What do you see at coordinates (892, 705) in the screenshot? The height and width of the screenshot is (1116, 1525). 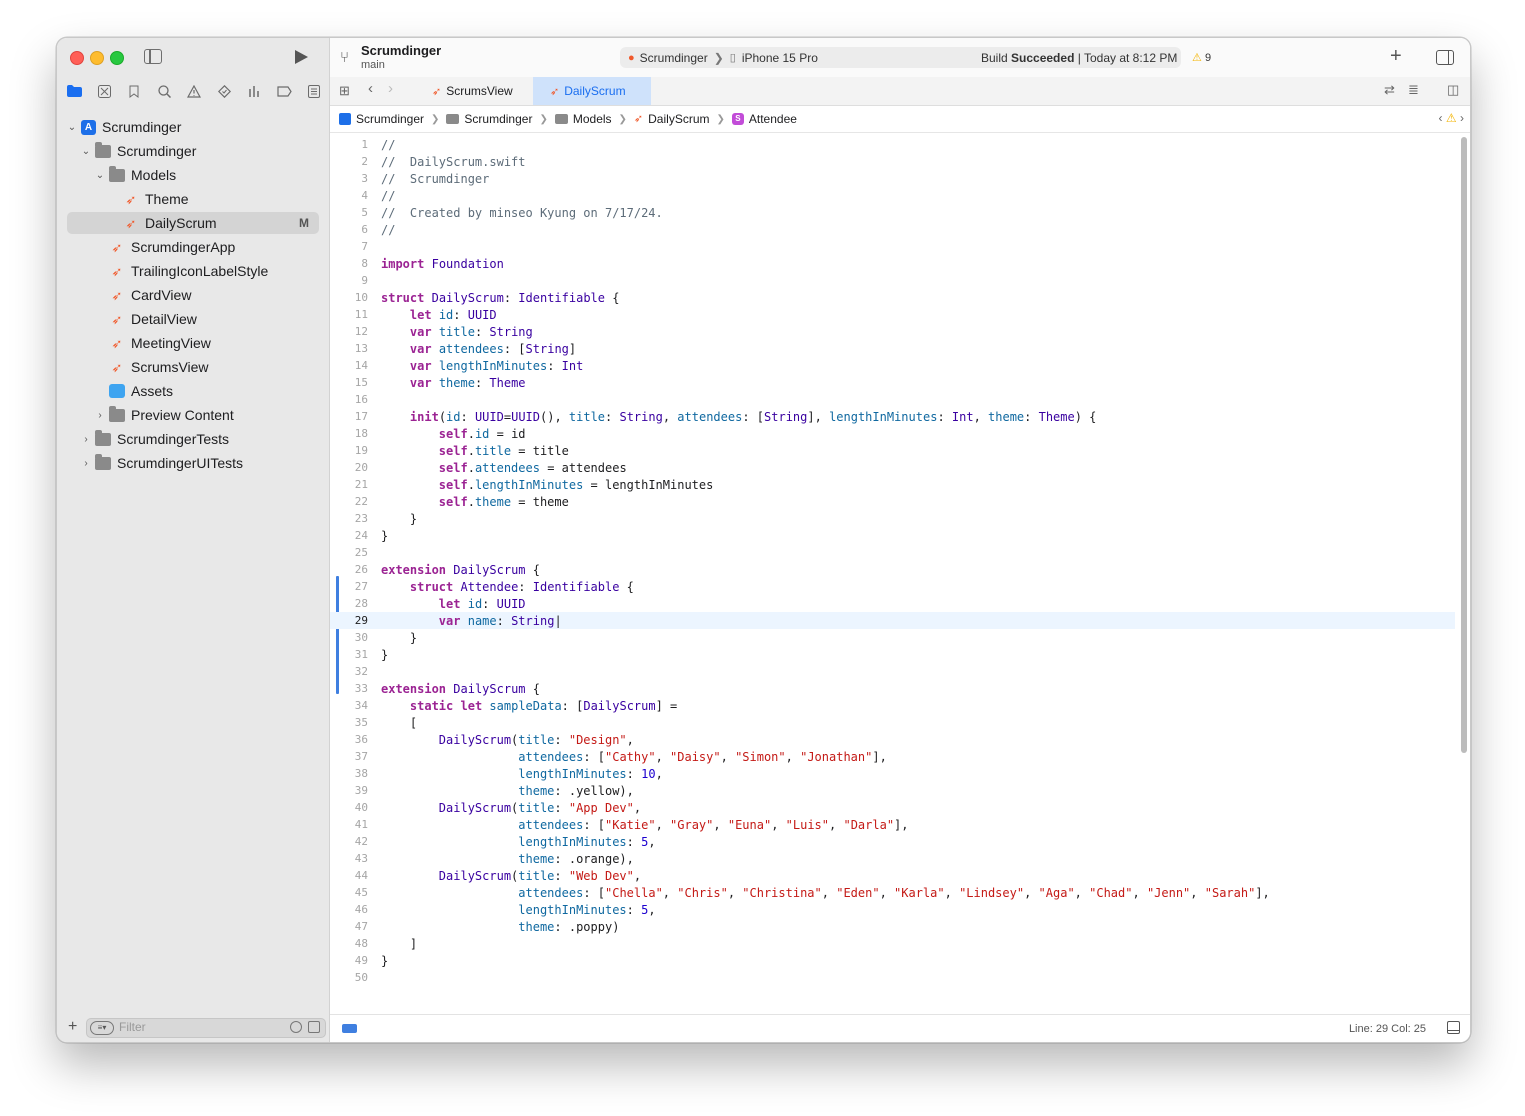 I see `code-line: 34 static let sampleData: [DailyScrum] =` at bounding box center [892, 705].